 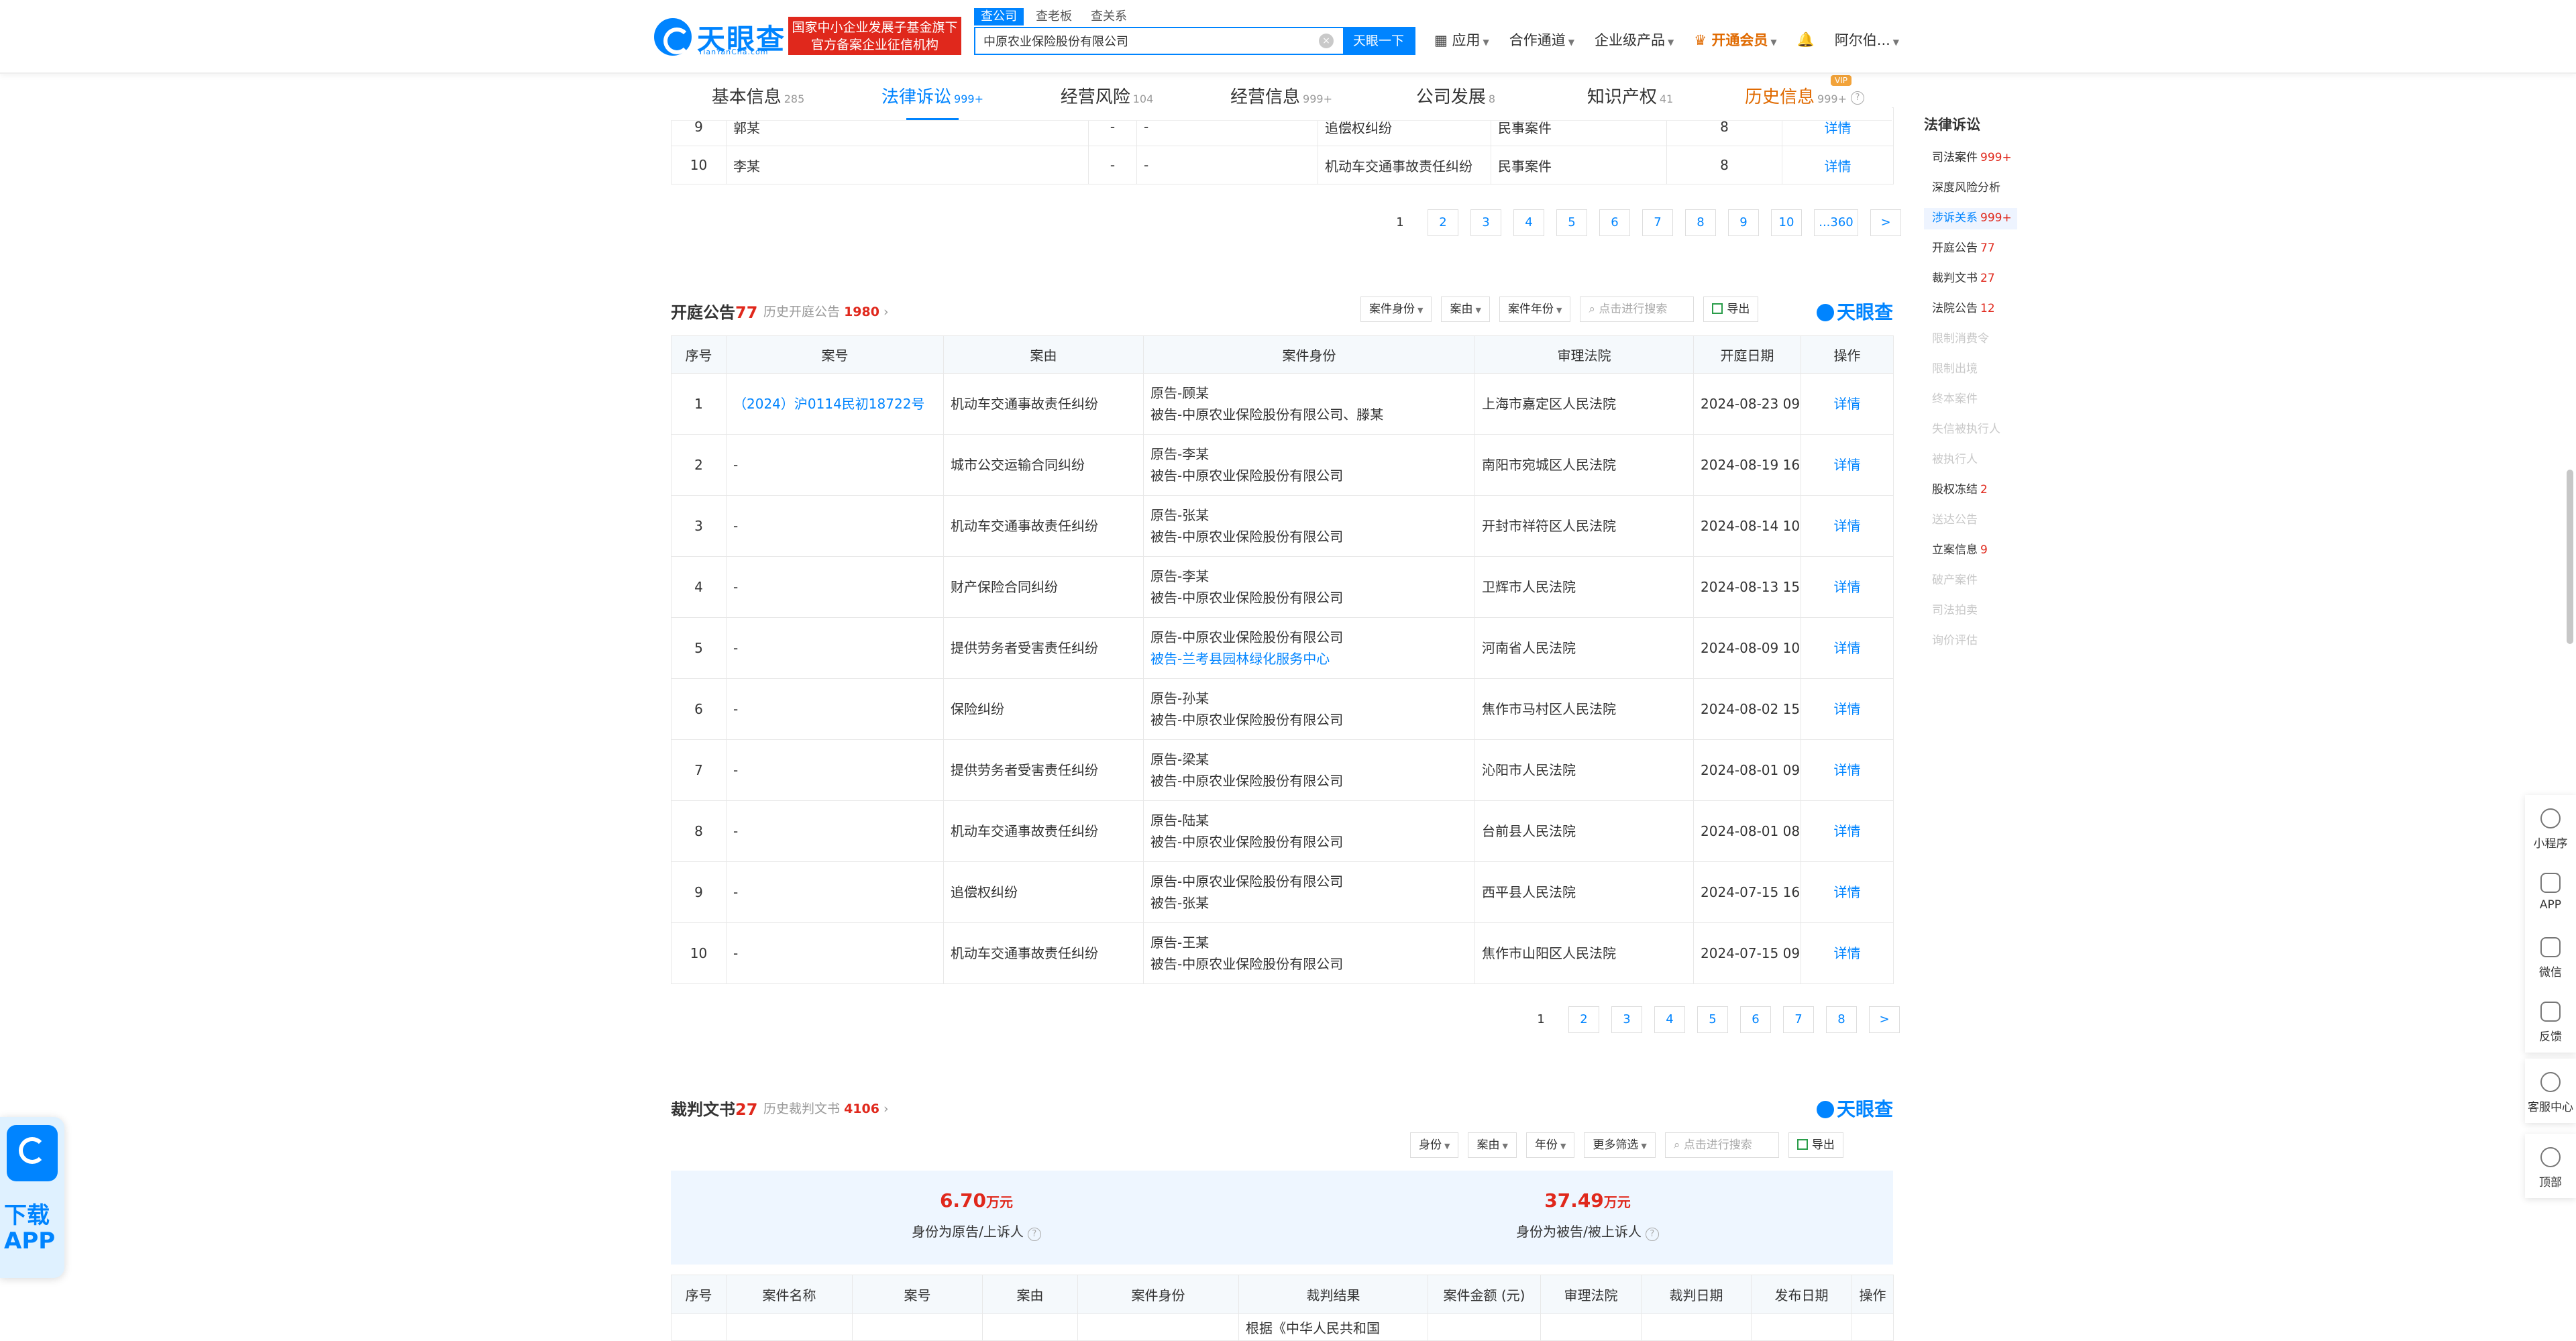 What do you see at coordinates (1804, 98) in the screenshot?
I see `tab-history: 历史信息 999+? VIP` at bounding box center [1804, 98].